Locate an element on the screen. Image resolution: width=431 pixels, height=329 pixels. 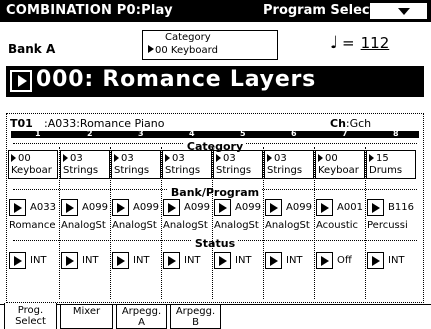
tab-prog-select: Prog. Select is located at coordinates (30, 316).